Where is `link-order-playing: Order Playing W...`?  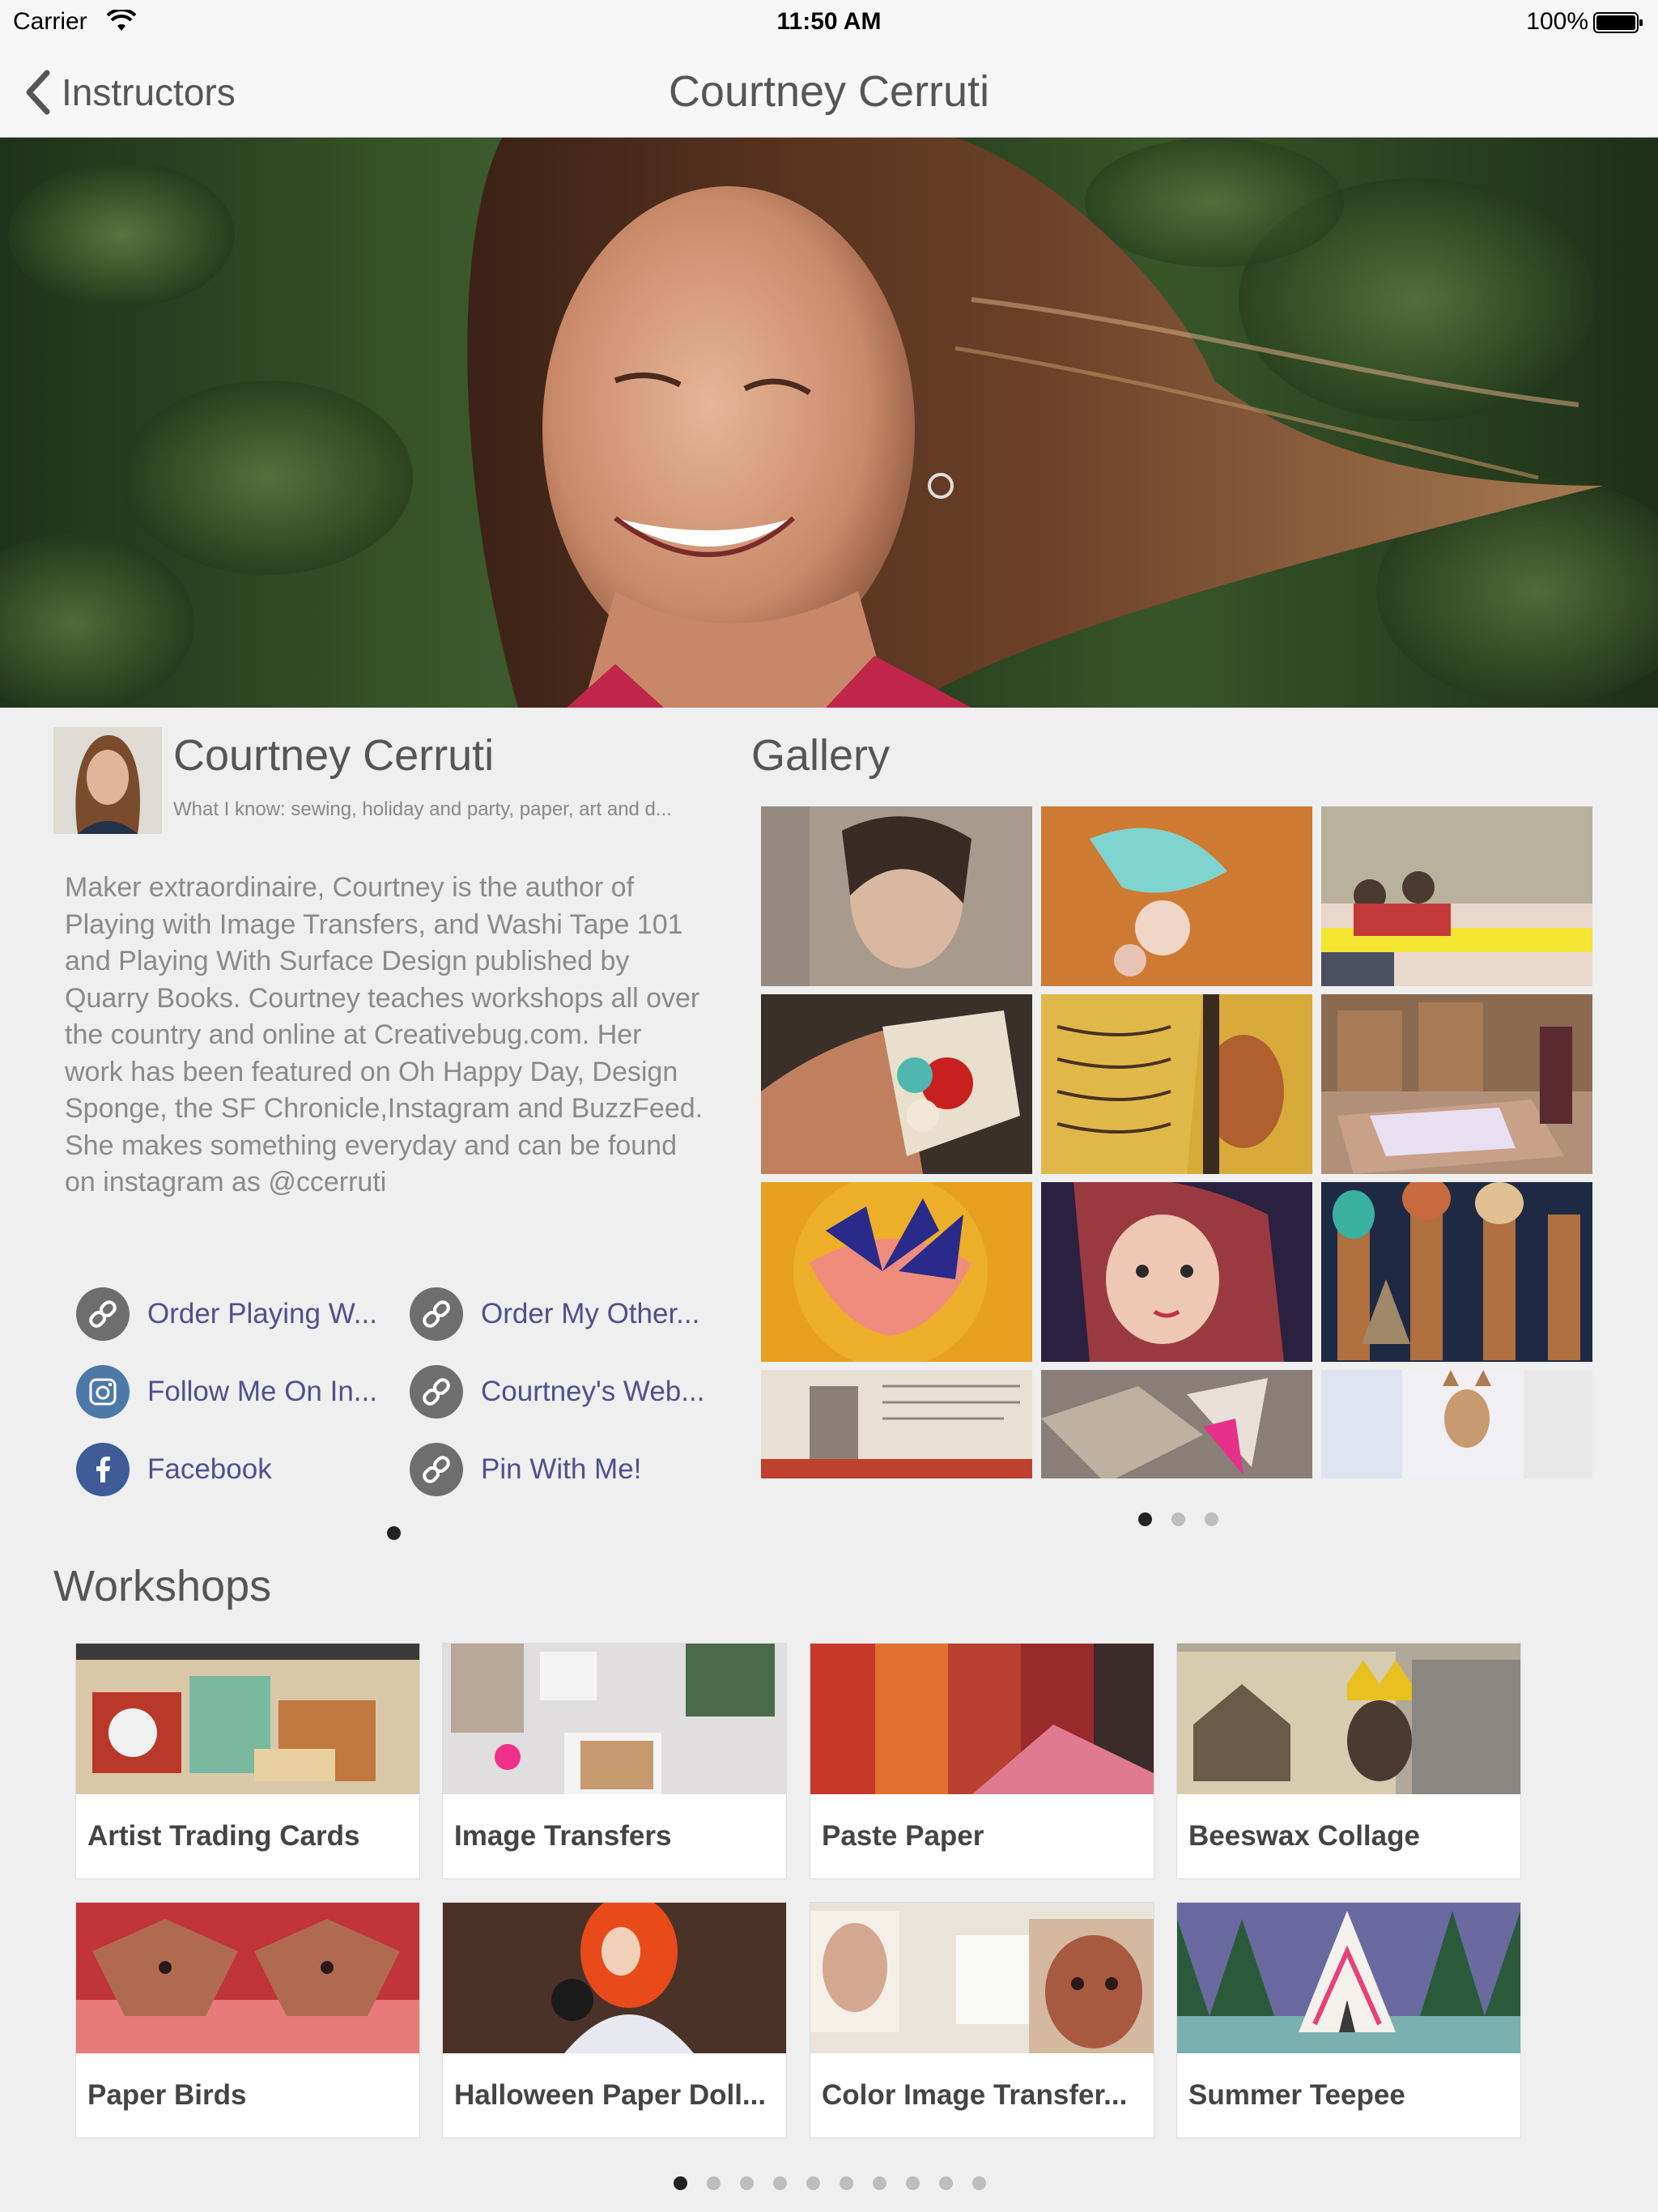
link-order-playing: Order Playing W... is located at coordinates (226, 1314).